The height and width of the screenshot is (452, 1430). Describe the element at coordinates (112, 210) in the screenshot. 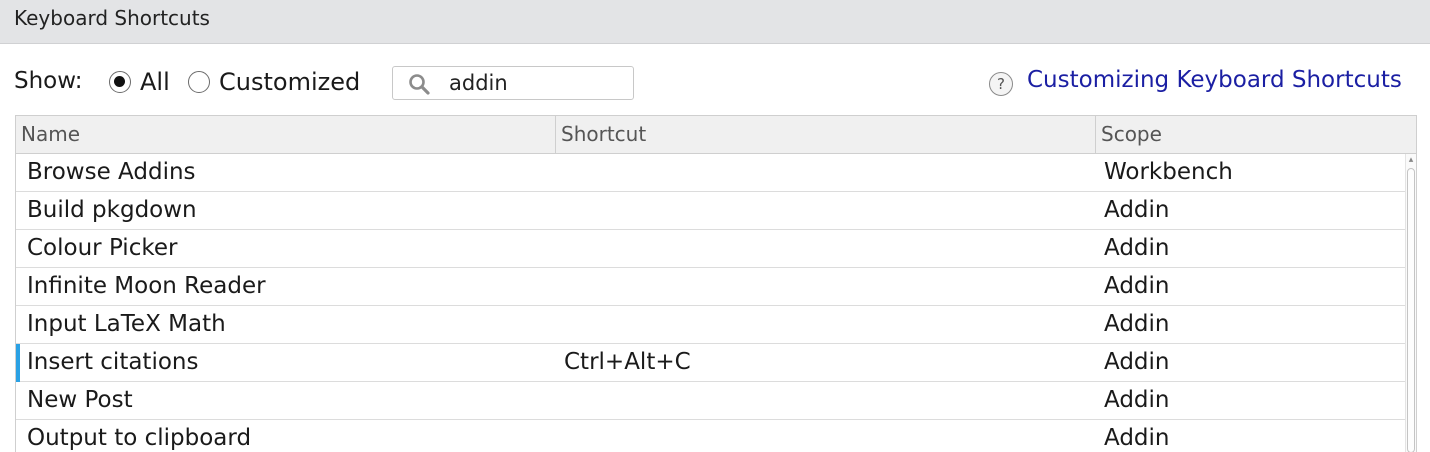

I see `row-name: Build pkgdown` at that location.